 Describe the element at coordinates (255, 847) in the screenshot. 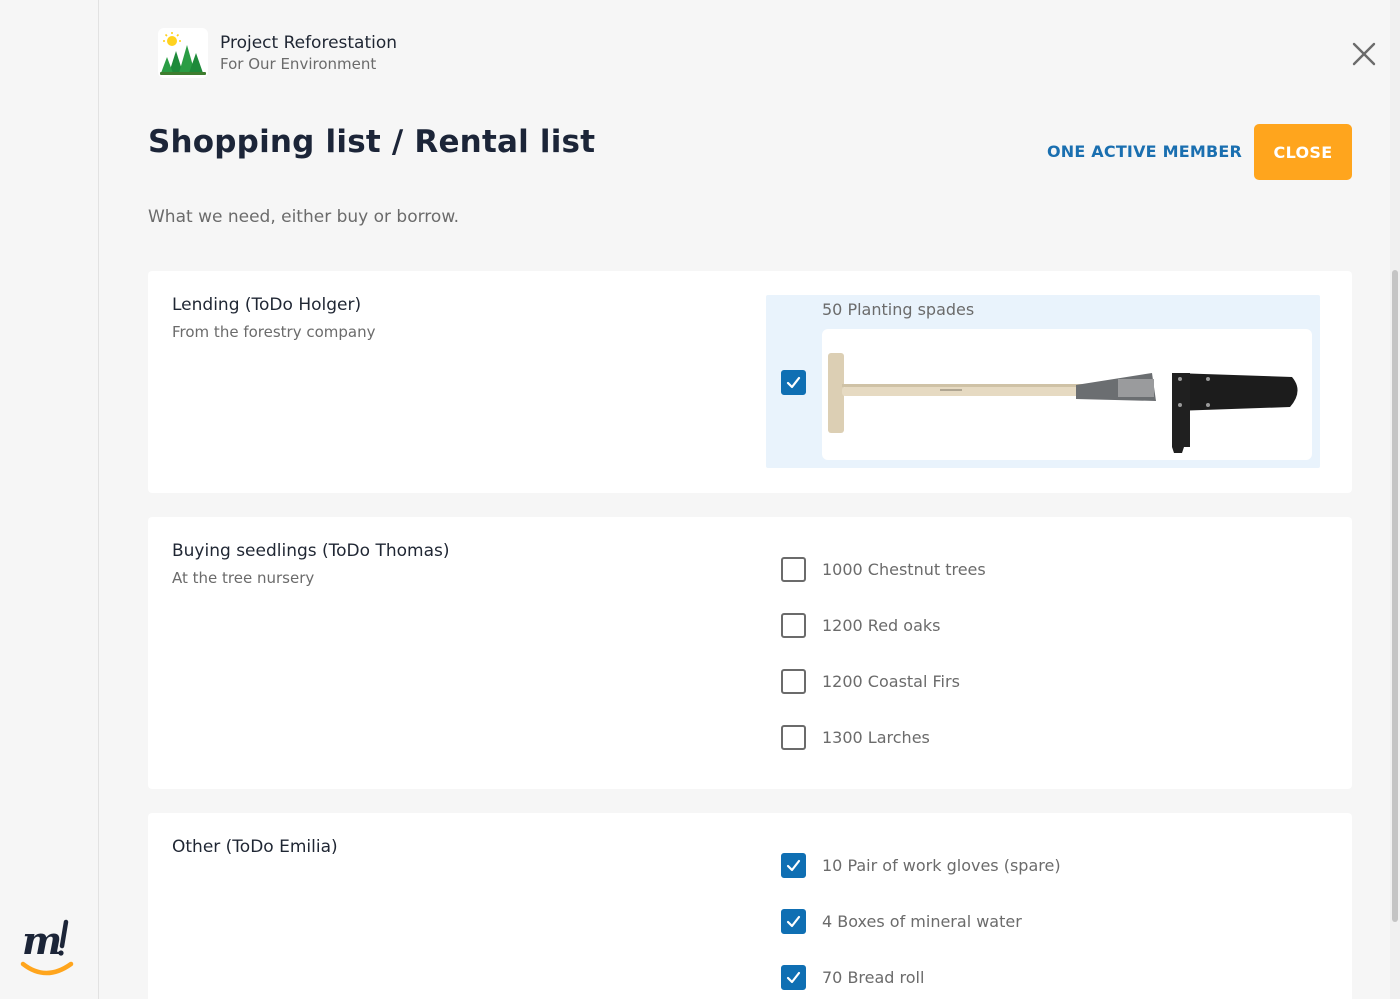

I see `section-title: Other (ToDo Emilia)` at that location.